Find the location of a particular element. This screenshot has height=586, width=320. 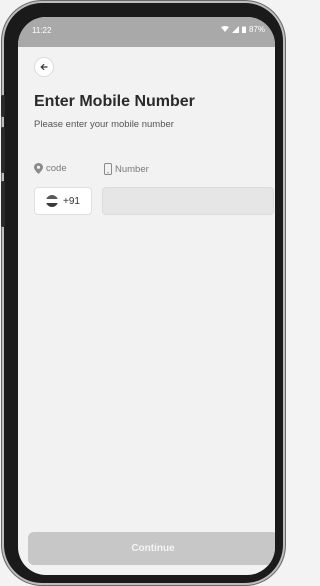

back-arrow-icon is located at coordinates (44, 67).